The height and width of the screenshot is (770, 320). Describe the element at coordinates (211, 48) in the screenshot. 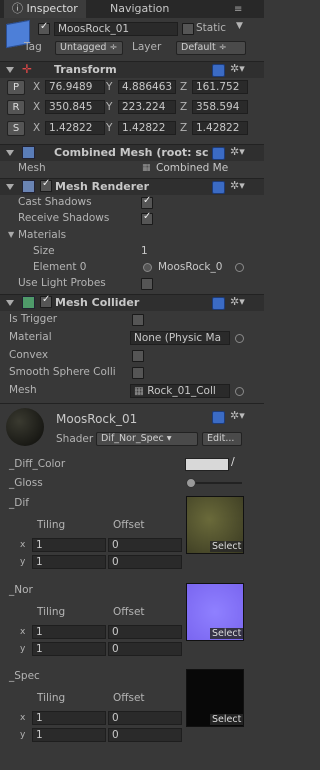

I see `layer-dropdown: Default ÷` at that location.